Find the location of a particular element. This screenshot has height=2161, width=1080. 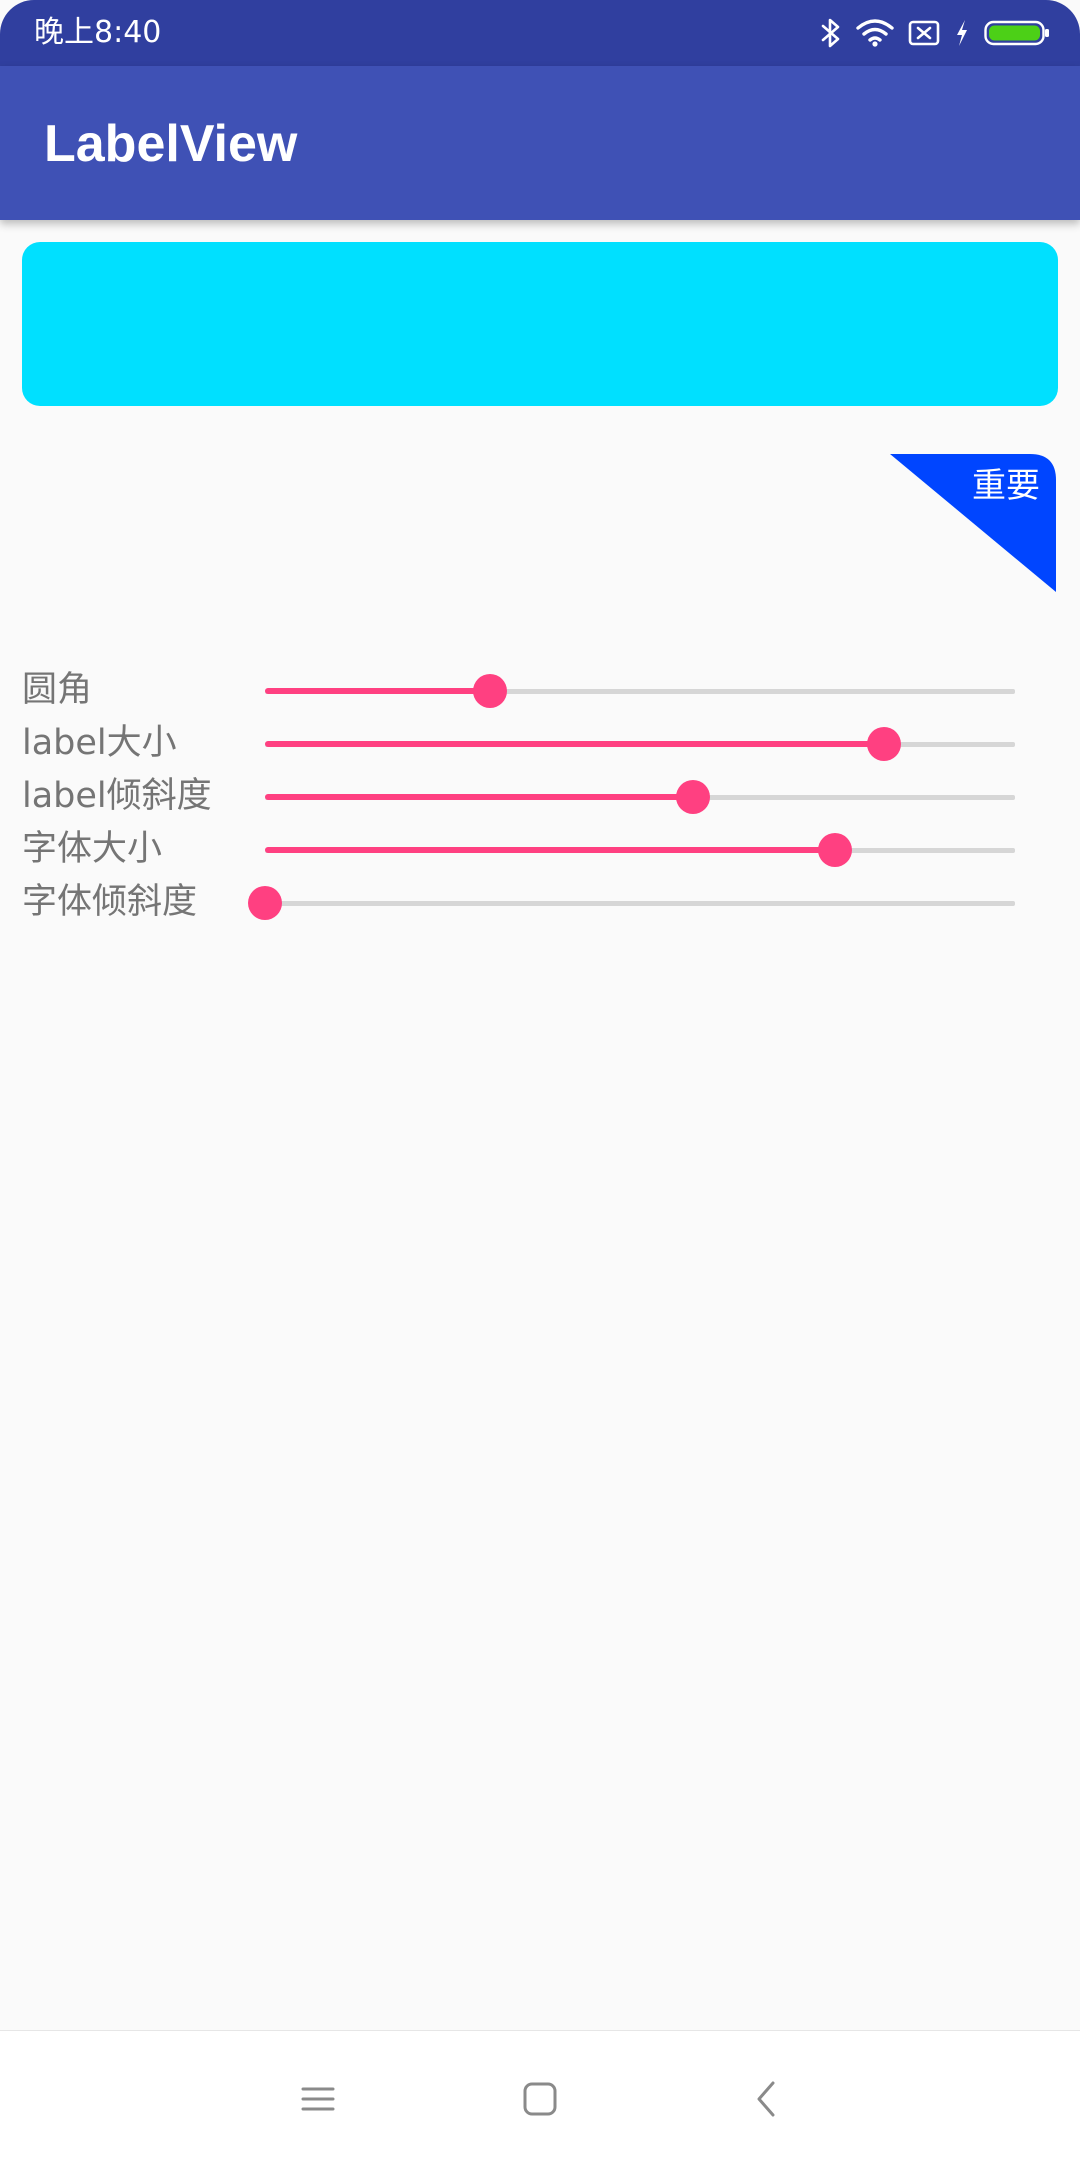

navigation-bar is located at coordinates (540, 2095).